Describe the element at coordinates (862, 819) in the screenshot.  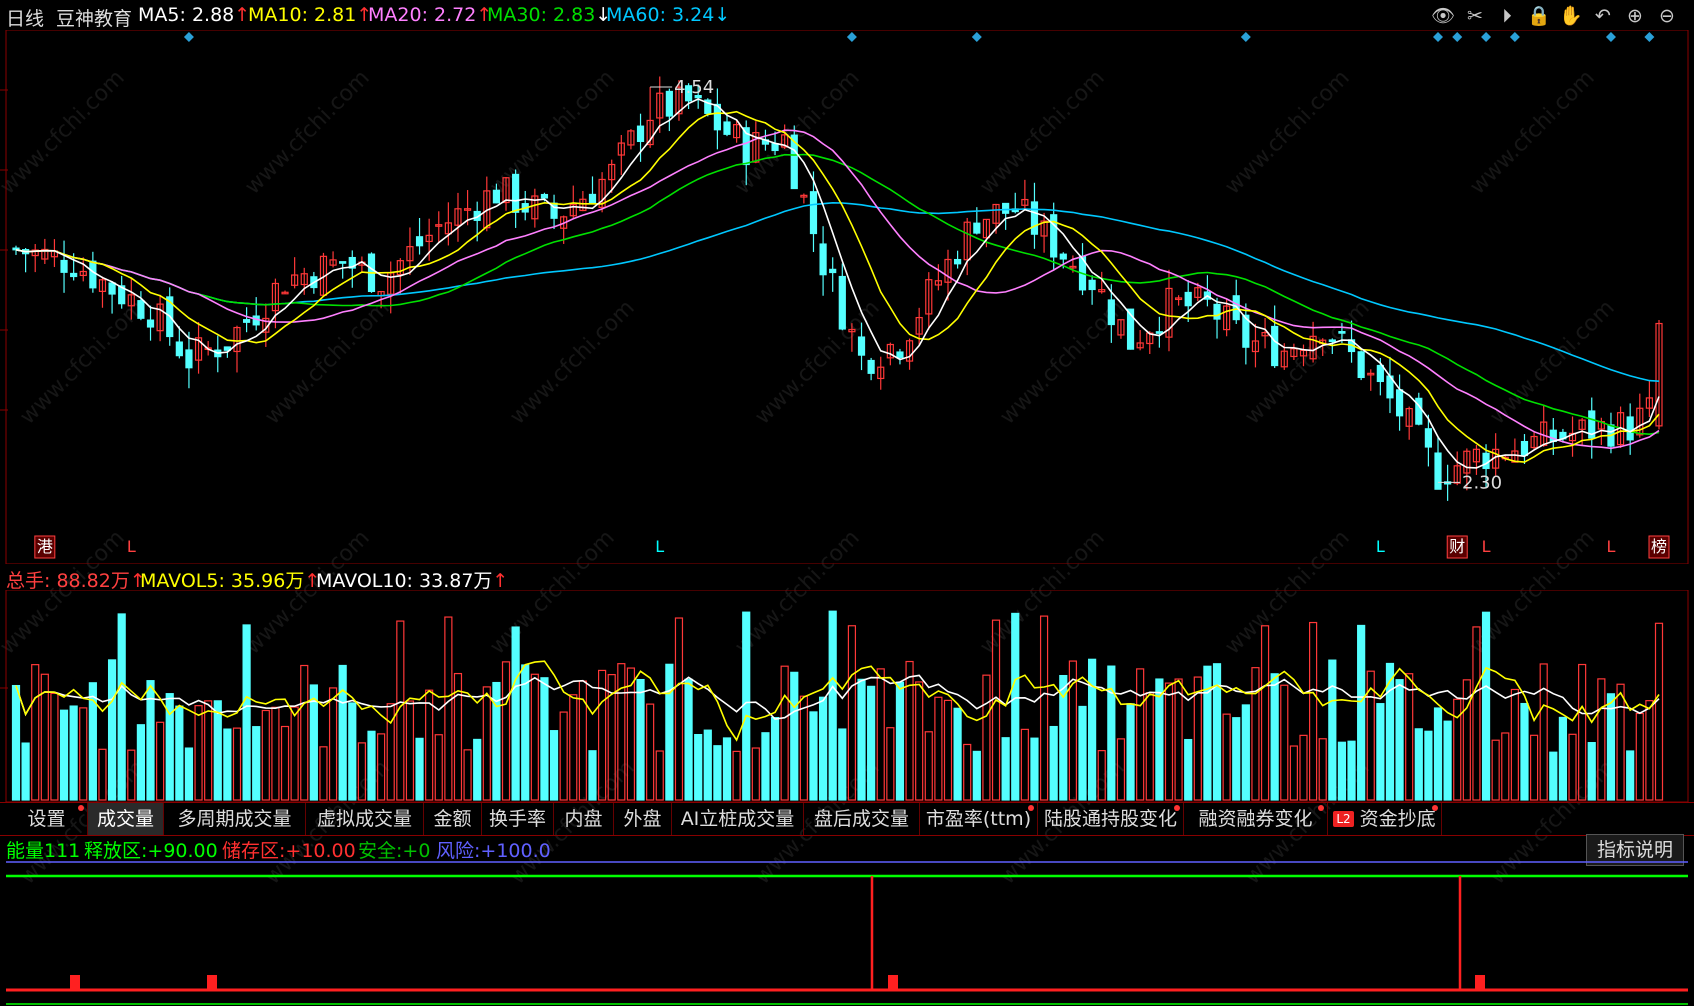
I see `tab-9: 盘后成交量` at that location.